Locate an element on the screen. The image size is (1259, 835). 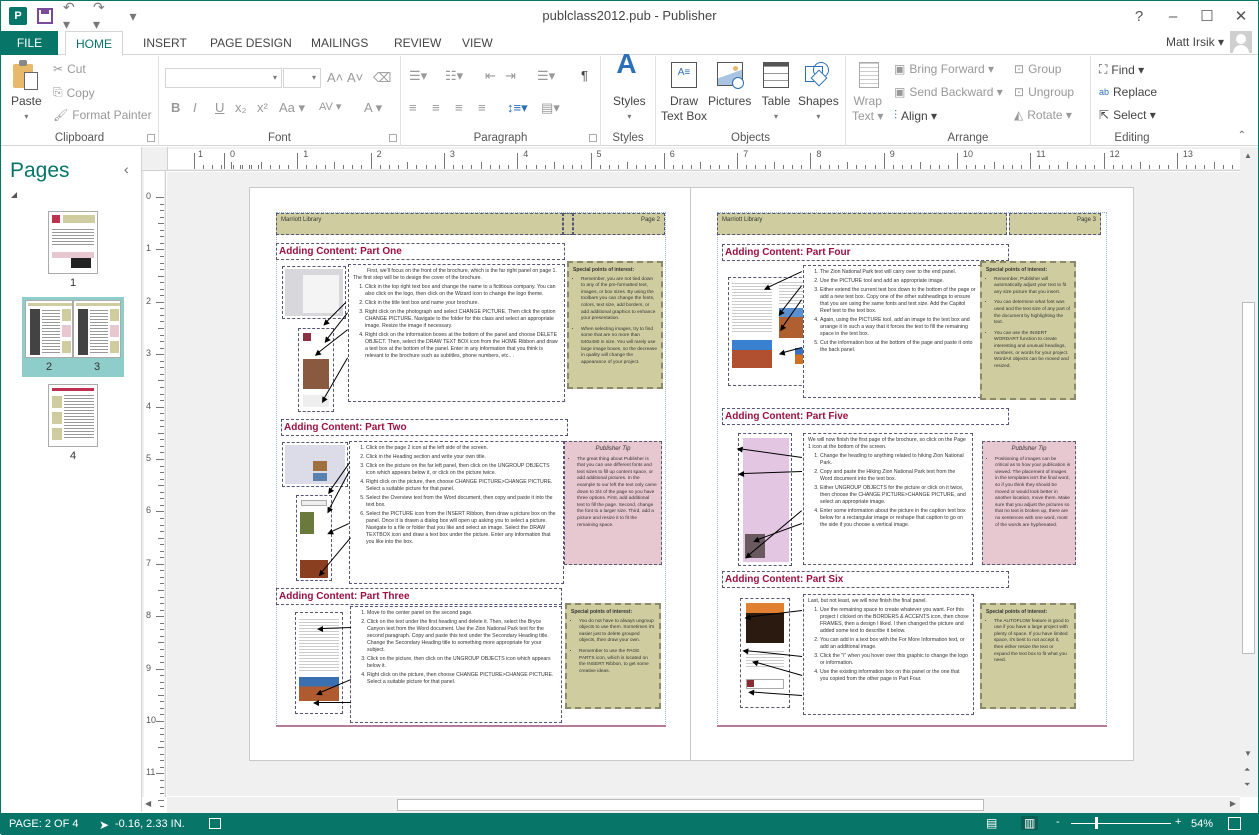
align-left-button: ≡ is located at coordinates (413, 107).